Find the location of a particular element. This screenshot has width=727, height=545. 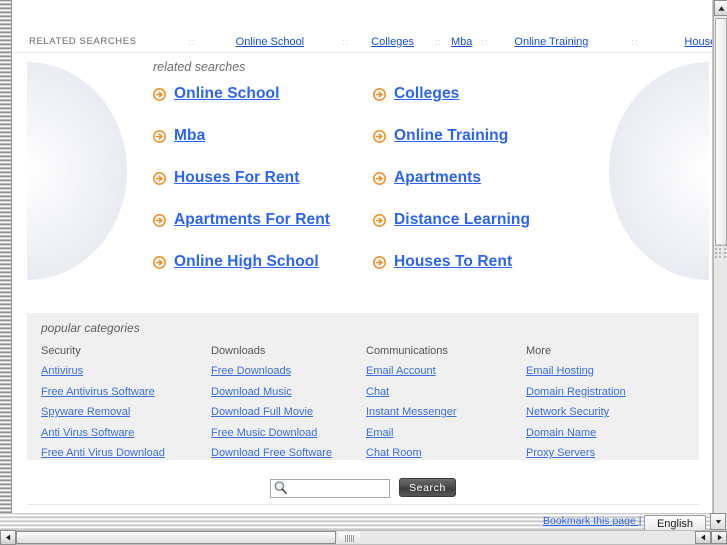

related-searches-heading: related searches is located at coordinates (199, 67).